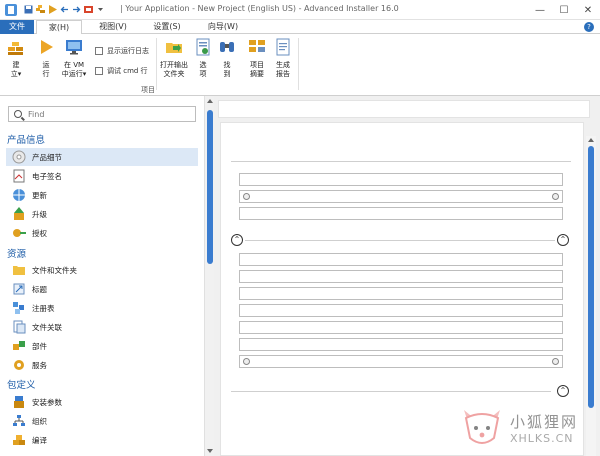  I want to click on registry-icon, so click(18, 308).